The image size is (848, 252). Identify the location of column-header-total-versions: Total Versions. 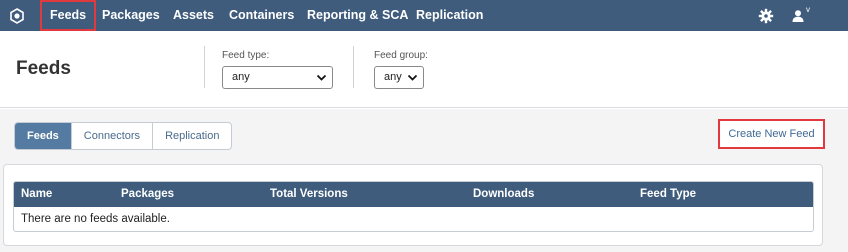
(309, 194).